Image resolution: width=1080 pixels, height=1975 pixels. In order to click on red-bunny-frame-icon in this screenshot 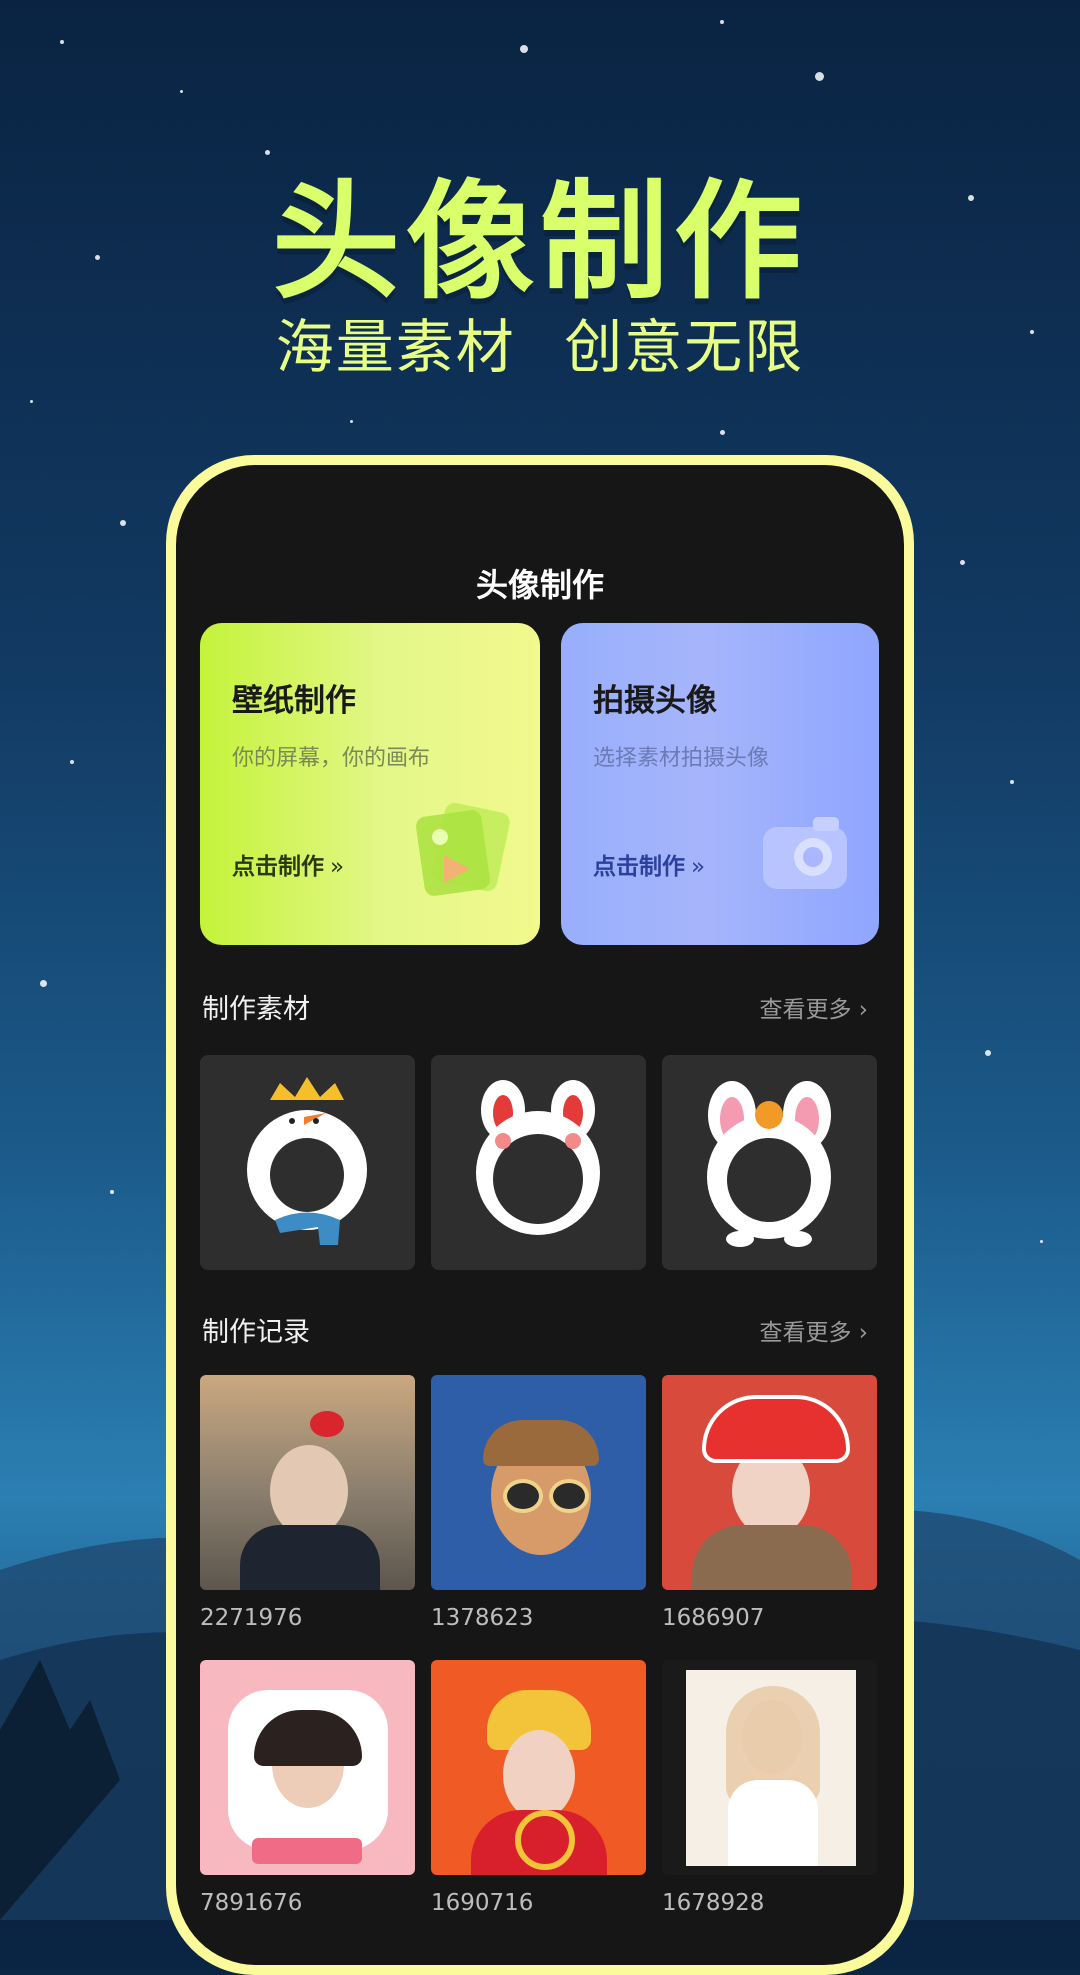, I will do `click(538, 1157)`.